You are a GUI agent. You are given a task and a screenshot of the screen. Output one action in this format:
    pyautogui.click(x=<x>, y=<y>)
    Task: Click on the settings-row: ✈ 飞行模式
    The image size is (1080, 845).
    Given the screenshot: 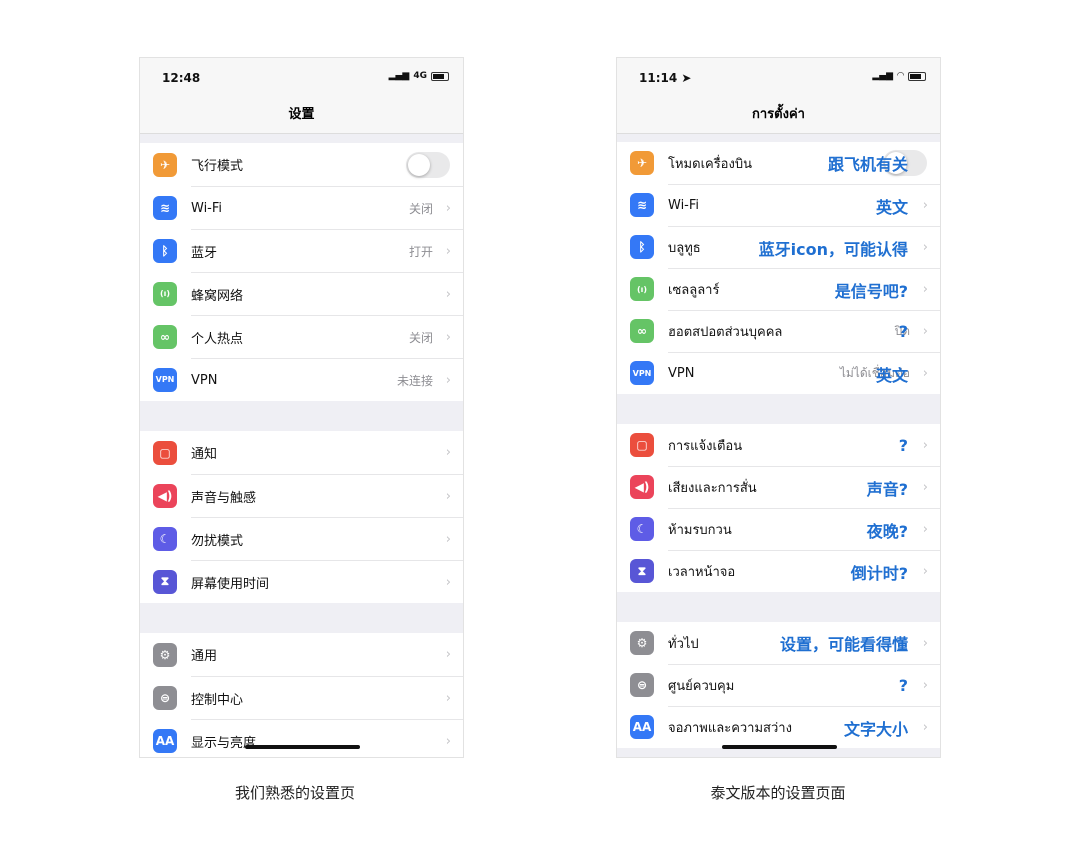 What is the action you would take?
    pyautogui.click(x=301, y=164)
    